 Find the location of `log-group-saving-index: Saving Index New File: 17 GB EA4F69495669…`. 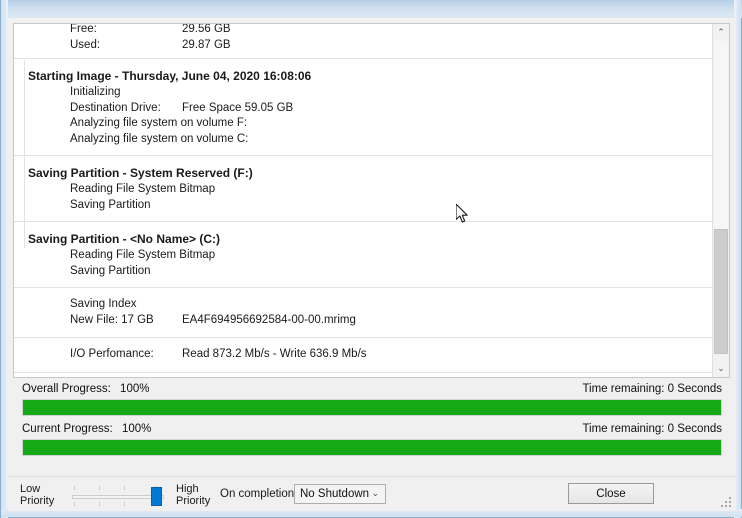

log-group-saving-index: Saving Index New File: 17 GB EA4F69495669… is located at coordinates (363, 313).